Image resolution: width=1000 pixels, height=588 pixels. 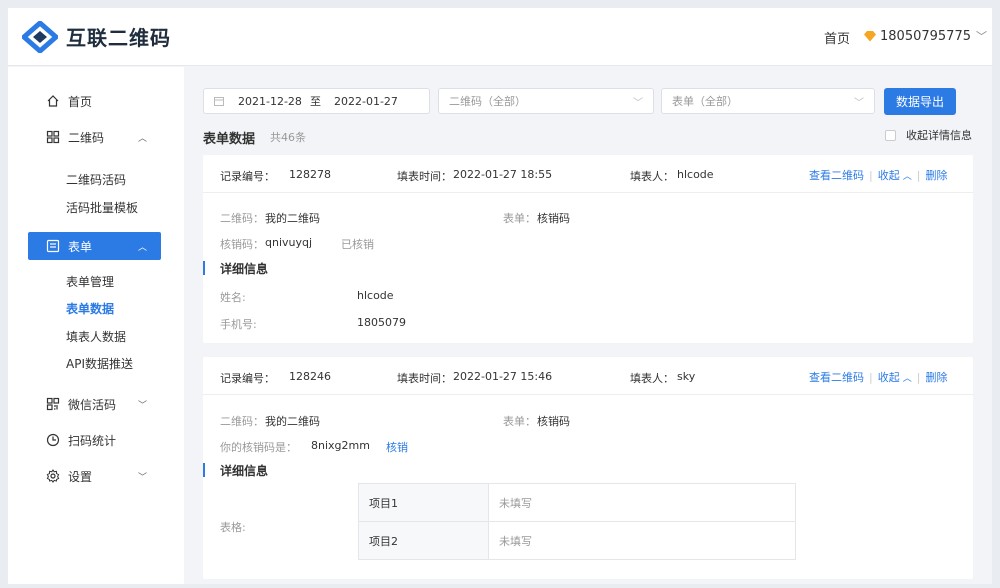 What do you see at coordinates (837, 37) in the screenshot?
I see `header-home-link: 首页` at bounding box center [837, 37].